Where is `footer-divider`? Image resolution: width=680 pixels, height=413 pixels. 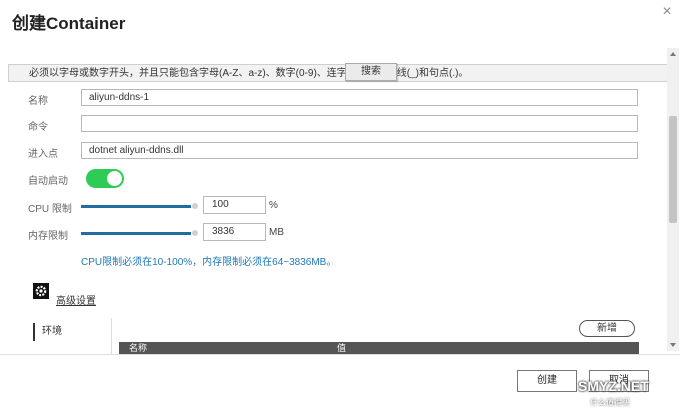
footer-divider is located at coordinates (340, 354).